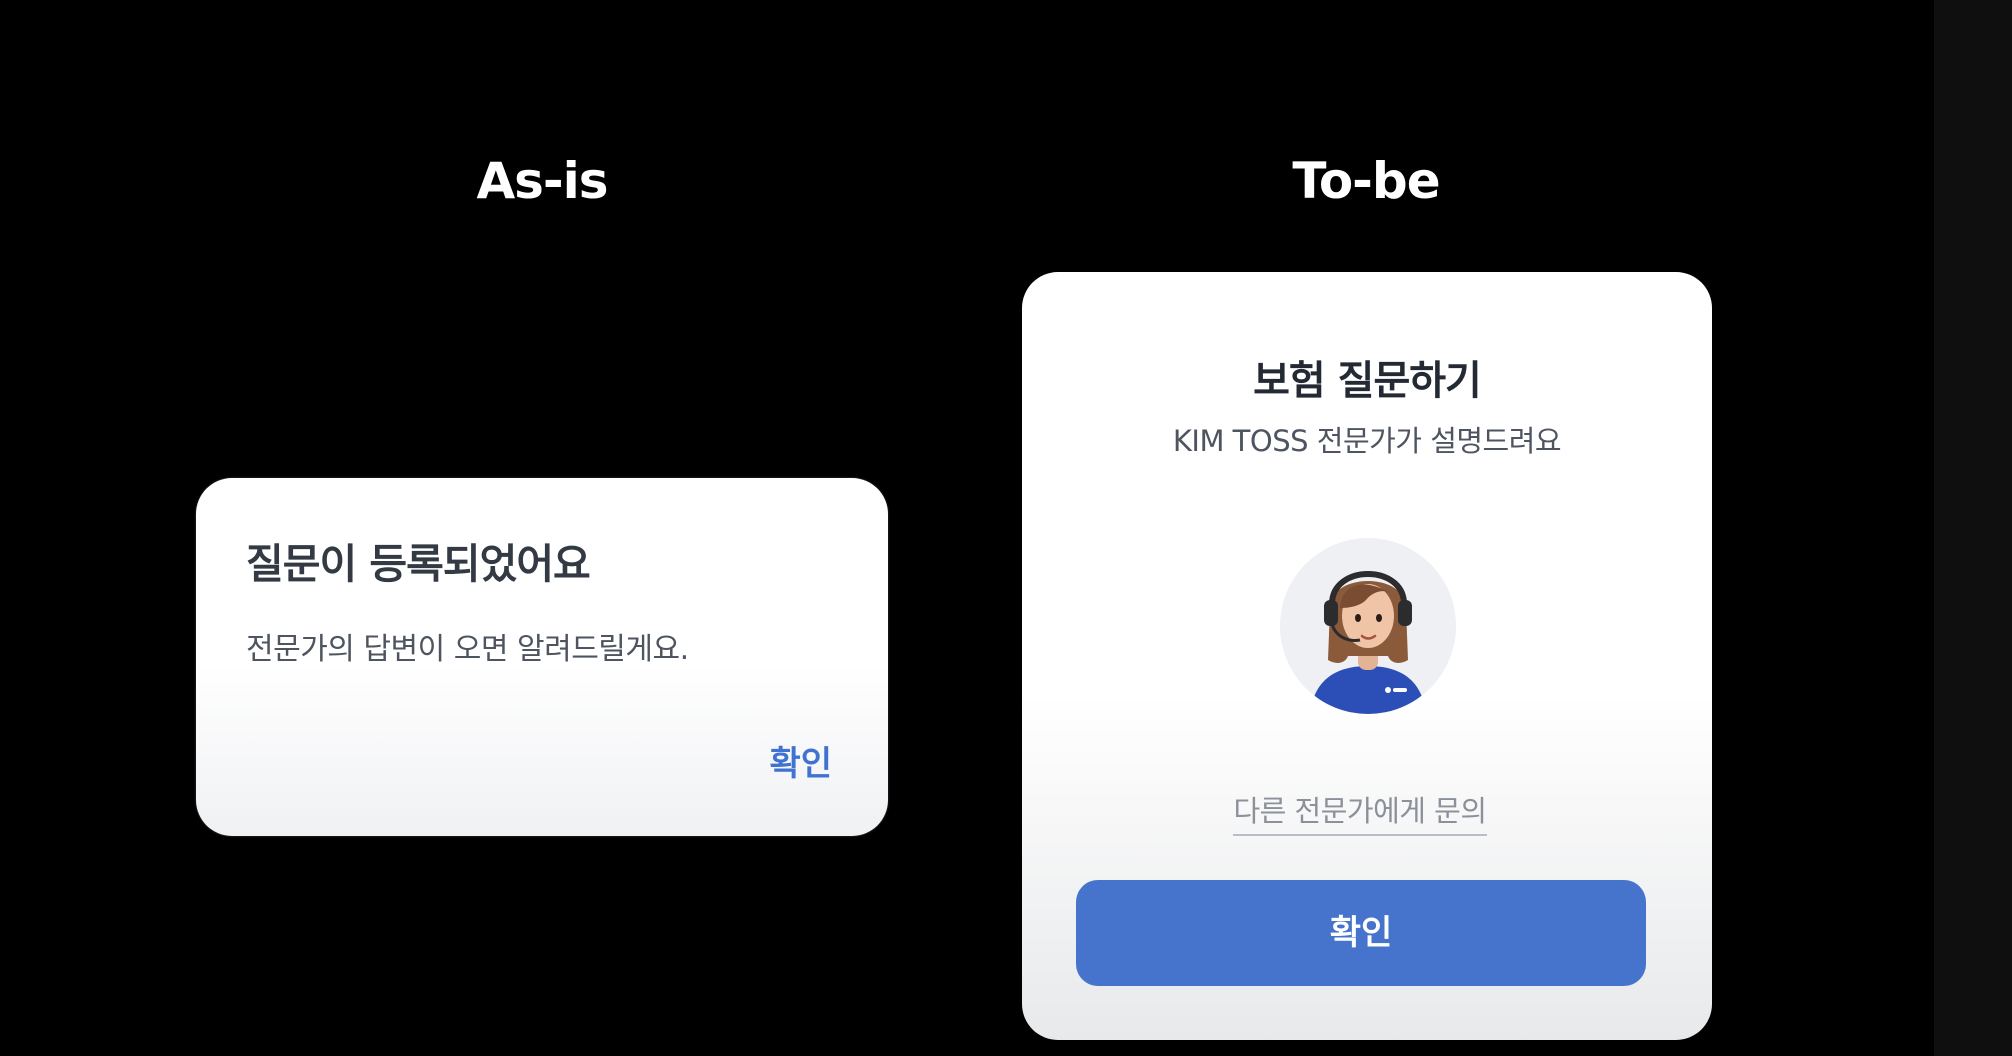 The height and width of the screenshot is (1056, 2012). I want to click on other-expert-link-row: 다른 전문가에게 문의, so click(1360, 812).